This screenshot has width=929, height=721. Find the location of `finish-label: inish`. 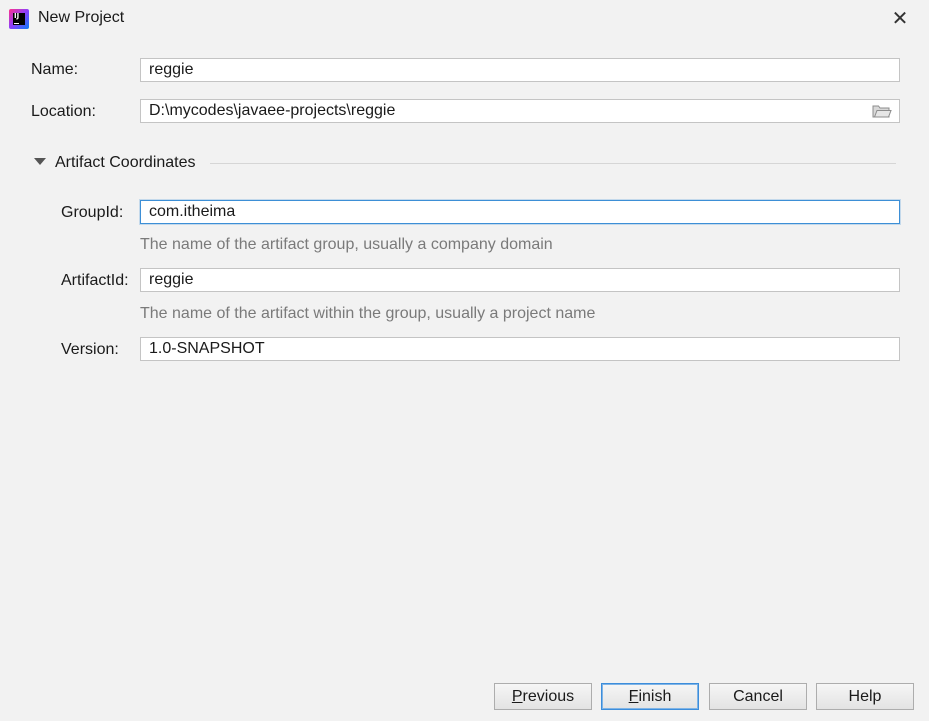

finish-label: inish is located at coordinates (655, 696).